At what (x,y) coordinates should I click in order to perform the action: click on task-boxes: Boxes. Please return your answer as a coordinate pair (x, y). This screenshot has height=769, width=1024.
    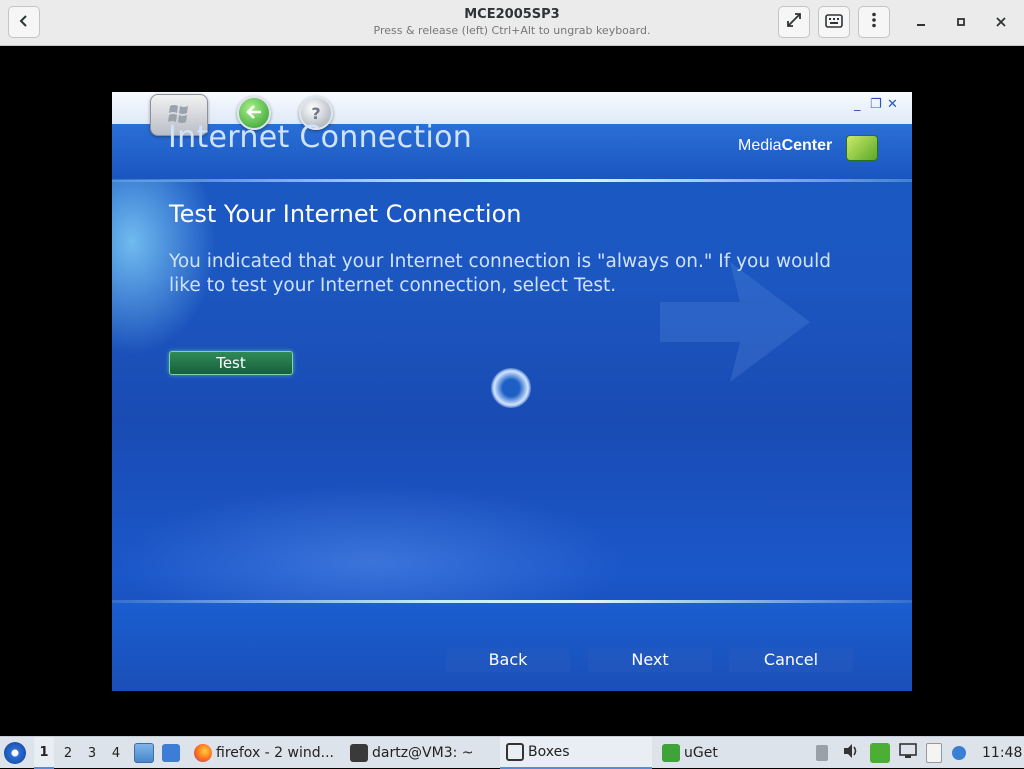
    Looking at the image, I should click on (576, 753).